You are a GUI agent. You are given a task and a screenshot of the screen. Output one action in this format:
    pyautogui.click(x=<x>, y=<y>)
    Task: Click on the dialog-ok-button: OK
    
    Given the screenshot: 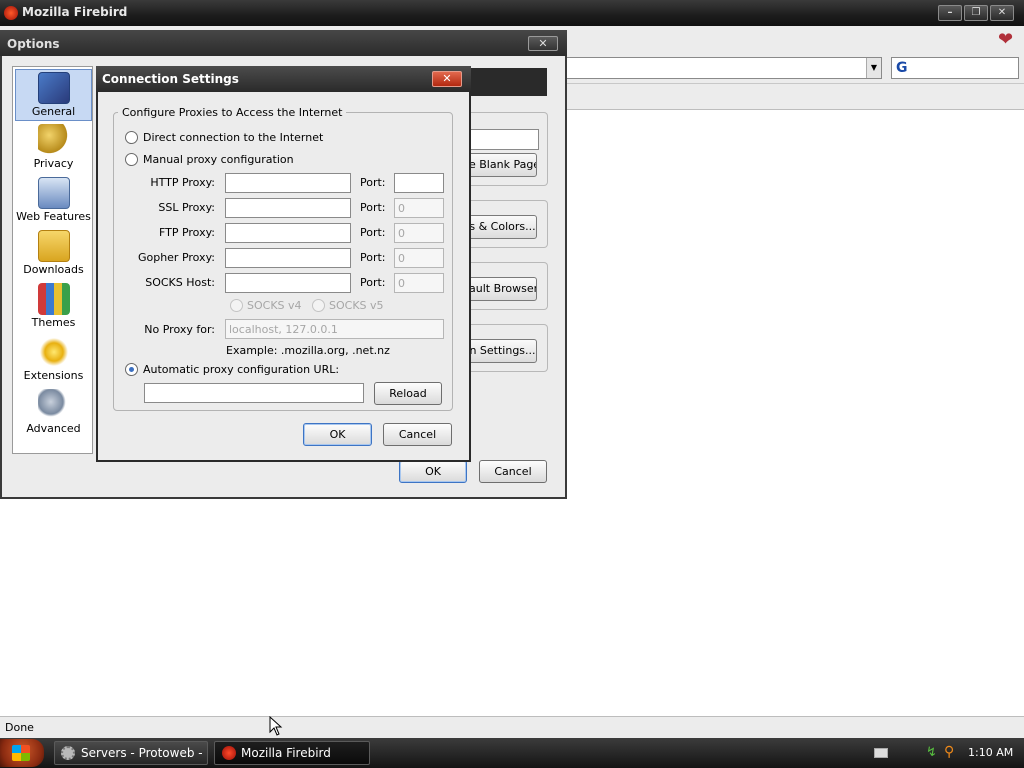 What is the action you would take?
    pyautogui.click(x=337, y=434)
    